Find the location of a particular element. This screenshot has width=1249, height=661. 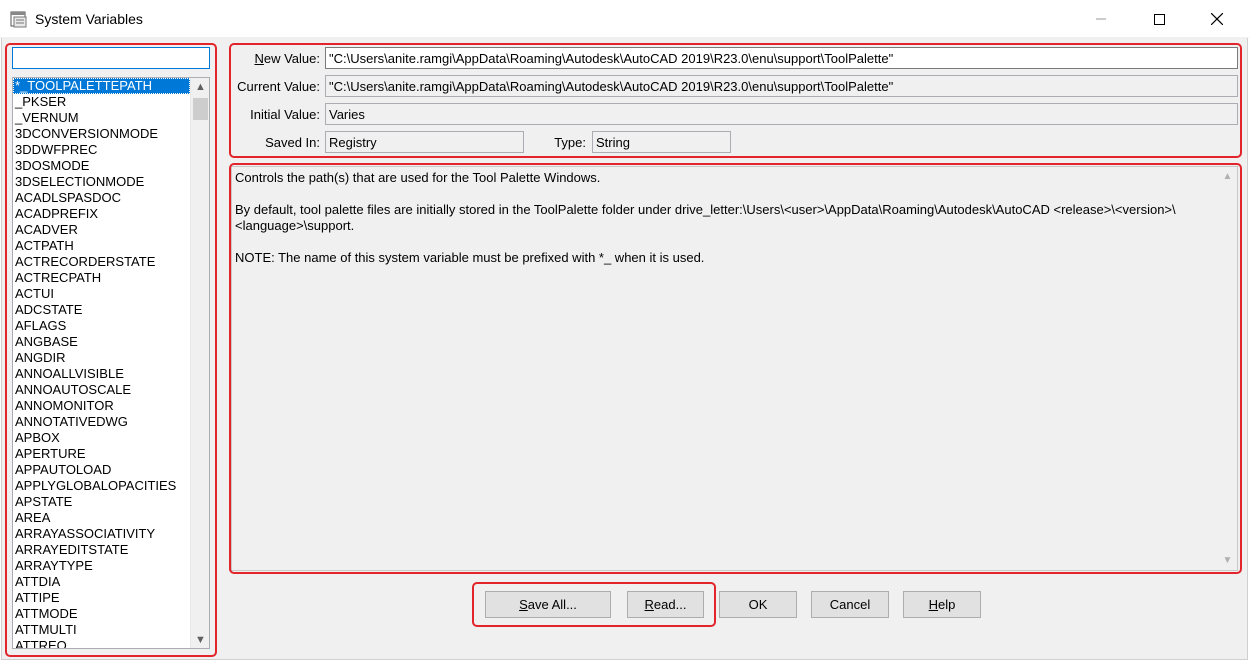

variable-list-item: ACADLSPASDOC is located at coordinates (101, 198).